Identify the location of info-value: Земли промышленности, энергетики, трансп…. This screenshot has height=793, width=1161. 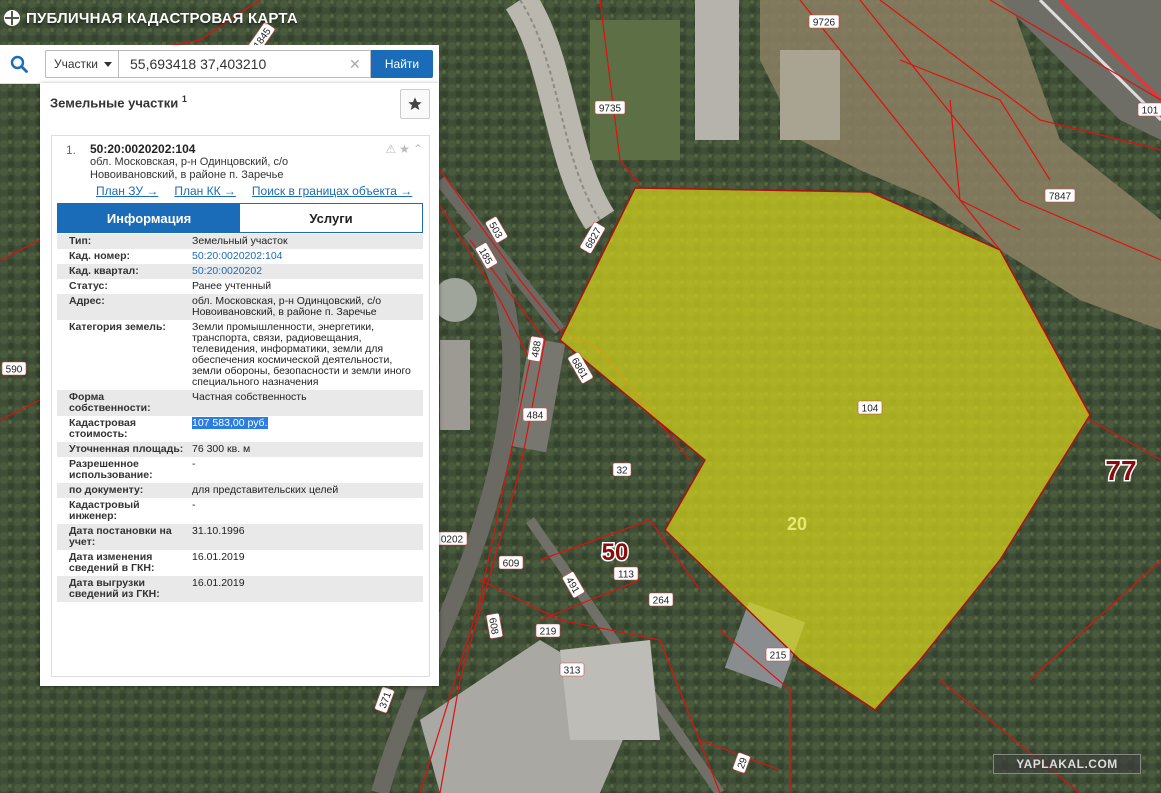
(305, 355).